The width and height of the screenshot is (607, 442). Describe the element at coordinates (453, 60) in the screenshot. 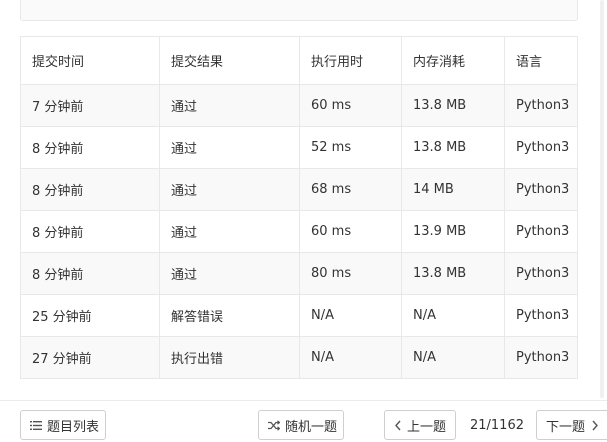

I see `header-memory: 内存消耗` at that location.